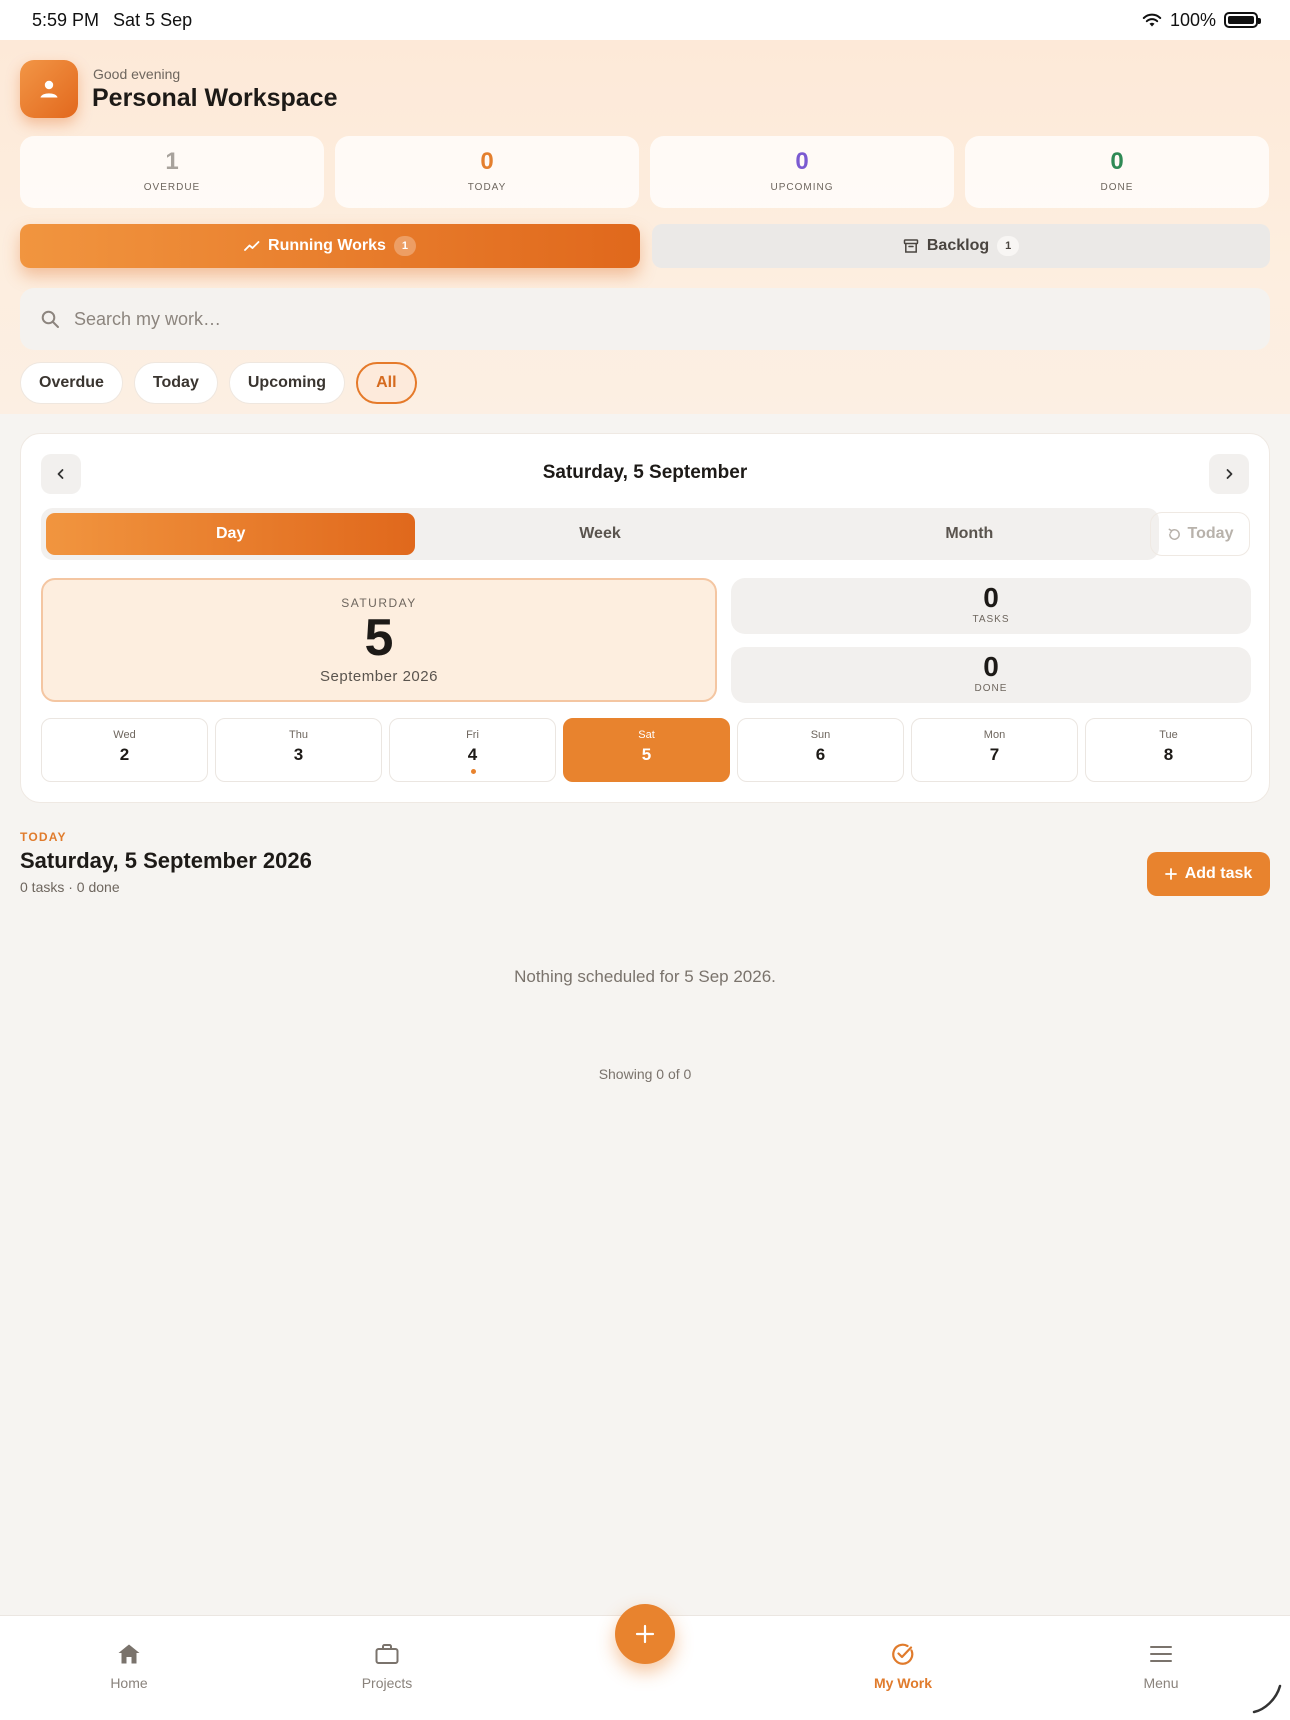 The width and height of the screenshot is (1290, 1720). I want to click on weekday-name: Tue, so click(1168, 735).